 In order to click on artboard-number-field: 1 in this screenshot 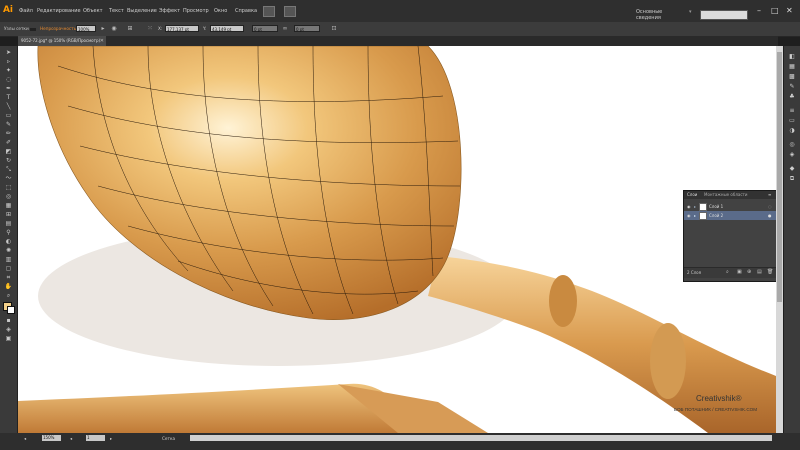, I will do `click(95, 438)`.